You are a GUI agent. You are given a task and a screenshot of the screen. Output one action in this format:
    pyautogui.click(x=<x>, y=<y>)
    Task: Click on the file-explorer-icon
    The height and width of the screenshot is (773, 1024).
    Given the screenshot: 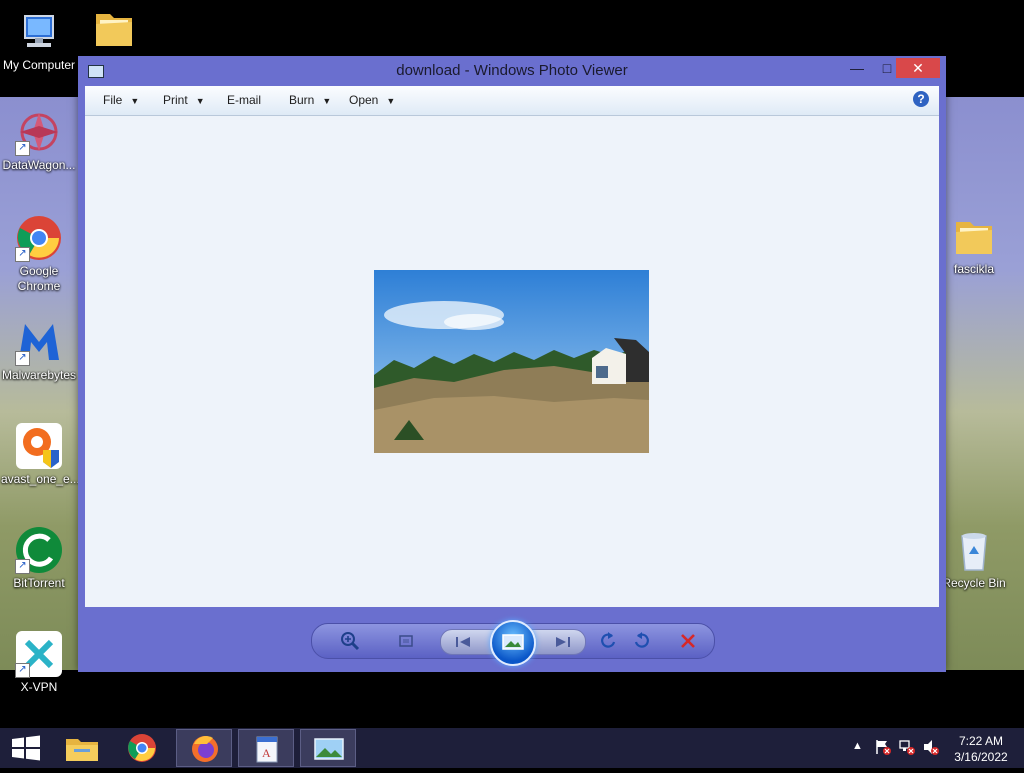 What is the action you would take?
    pyautogui.click(x=82, y=748)
    